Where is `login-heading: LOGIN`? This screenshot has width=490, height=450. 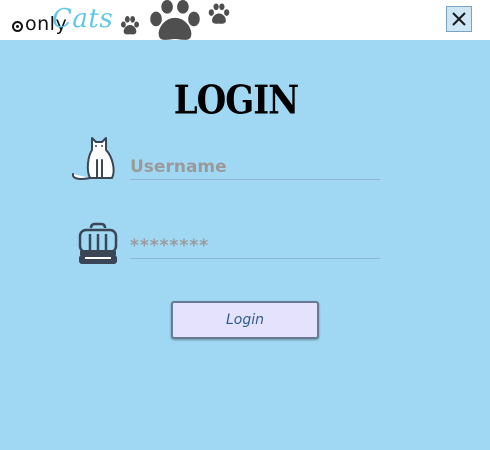
login-heading: LOGIN is located at coordinates (236, 101).